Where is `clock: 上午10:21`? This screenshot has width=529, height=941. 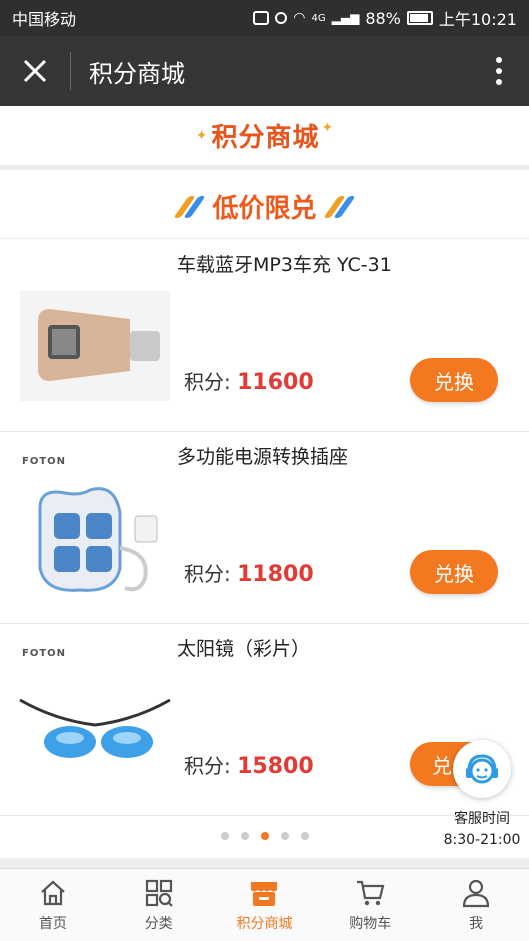
clock: 上午10:21 is located at coordinates (477, 19).